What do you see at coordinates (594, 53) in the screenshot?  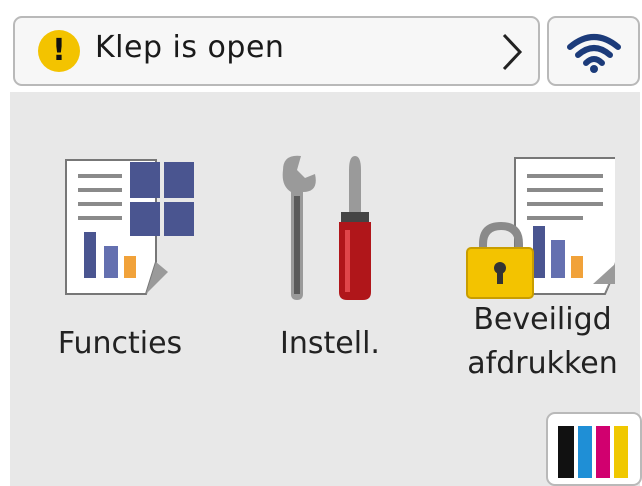 I see `wifi-icon` at bounding box center [594, 53].